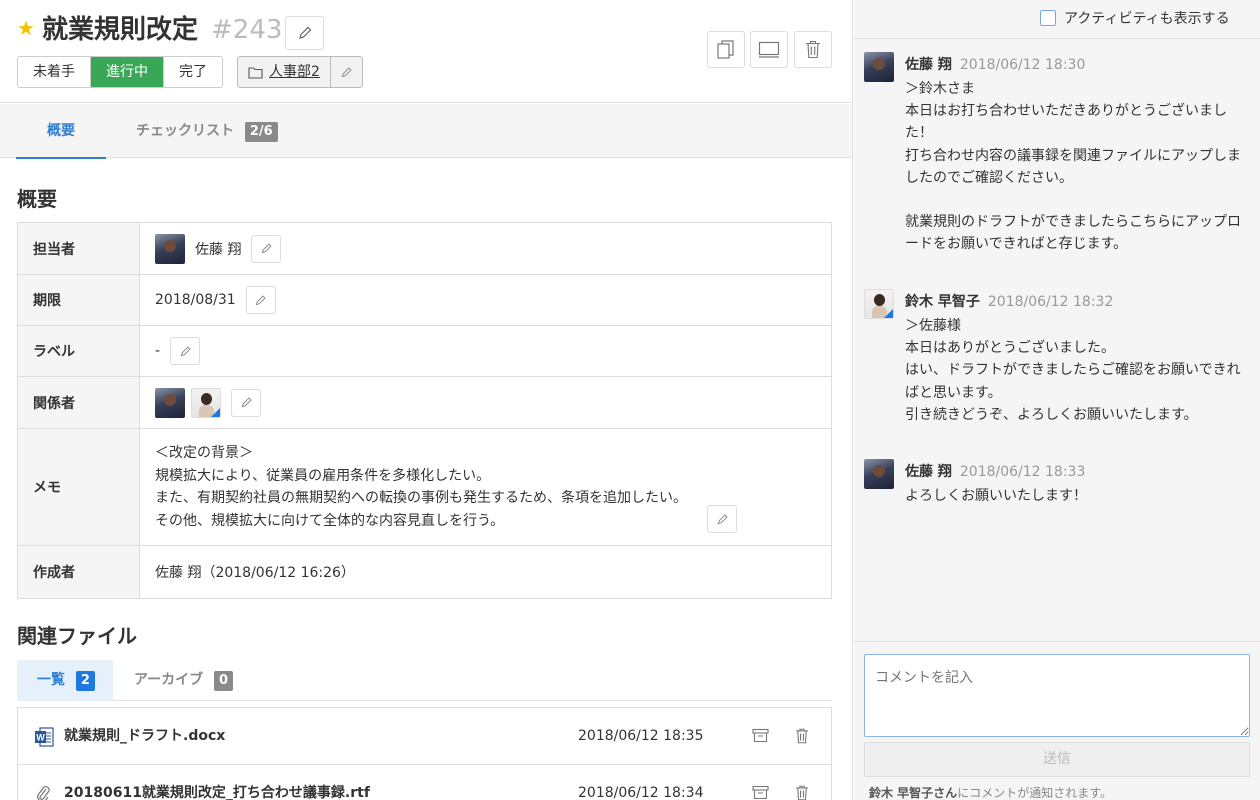  Describe the element at coordinates (641, 792) in the screenshot. I see `file-date: 2018/06/12 18:34` at that location.